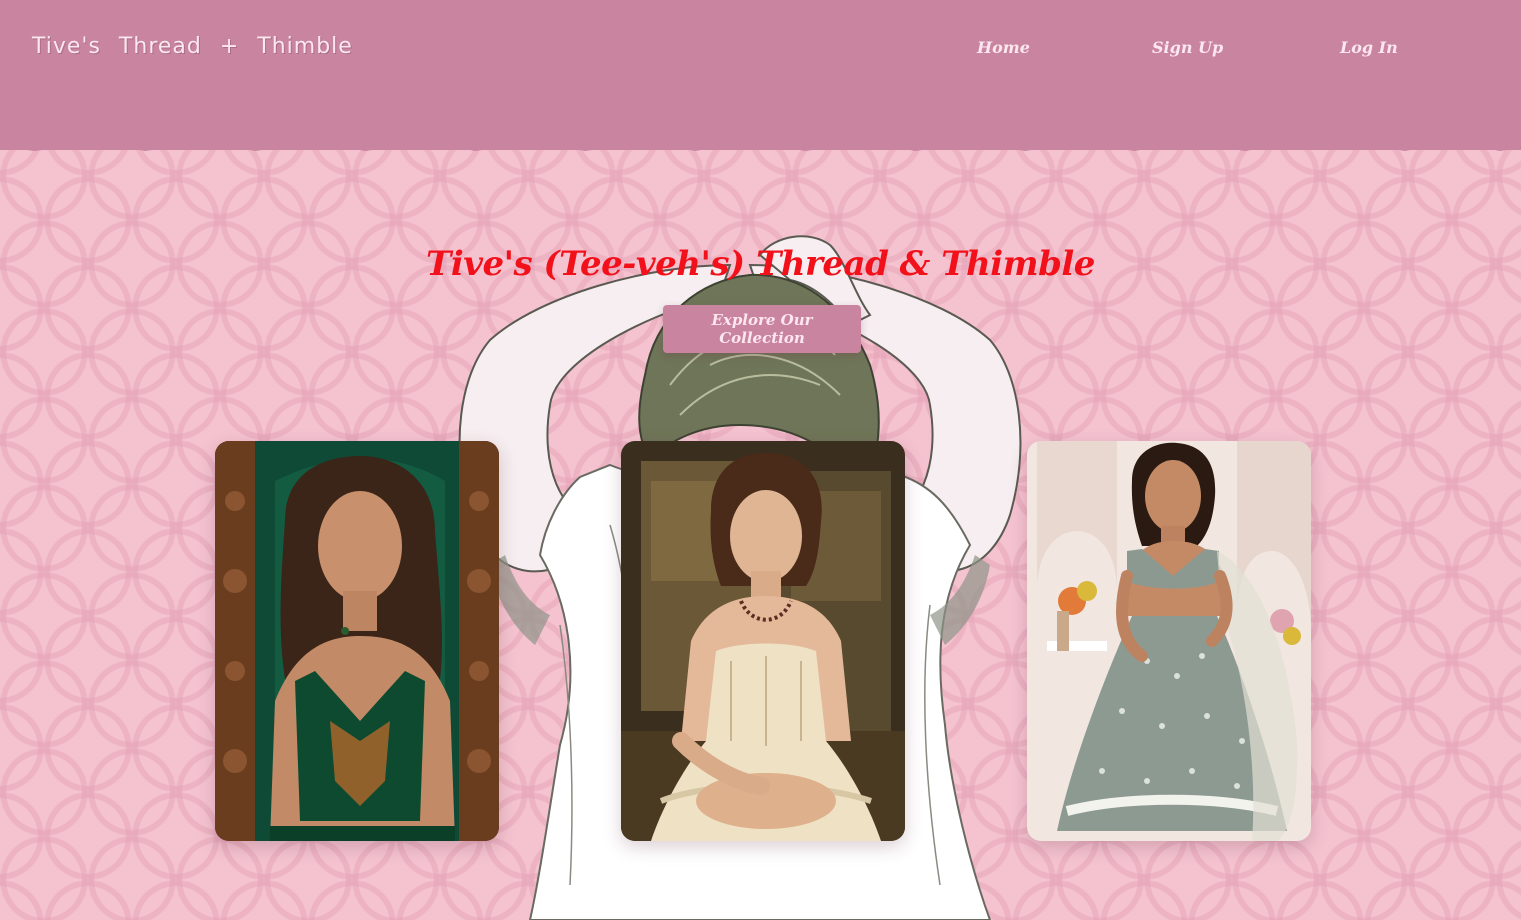  Describe the element at coordinates (192, 46) in the screenshot. I see `site-logo-text: Tive's Thread + Thimble` at that location.